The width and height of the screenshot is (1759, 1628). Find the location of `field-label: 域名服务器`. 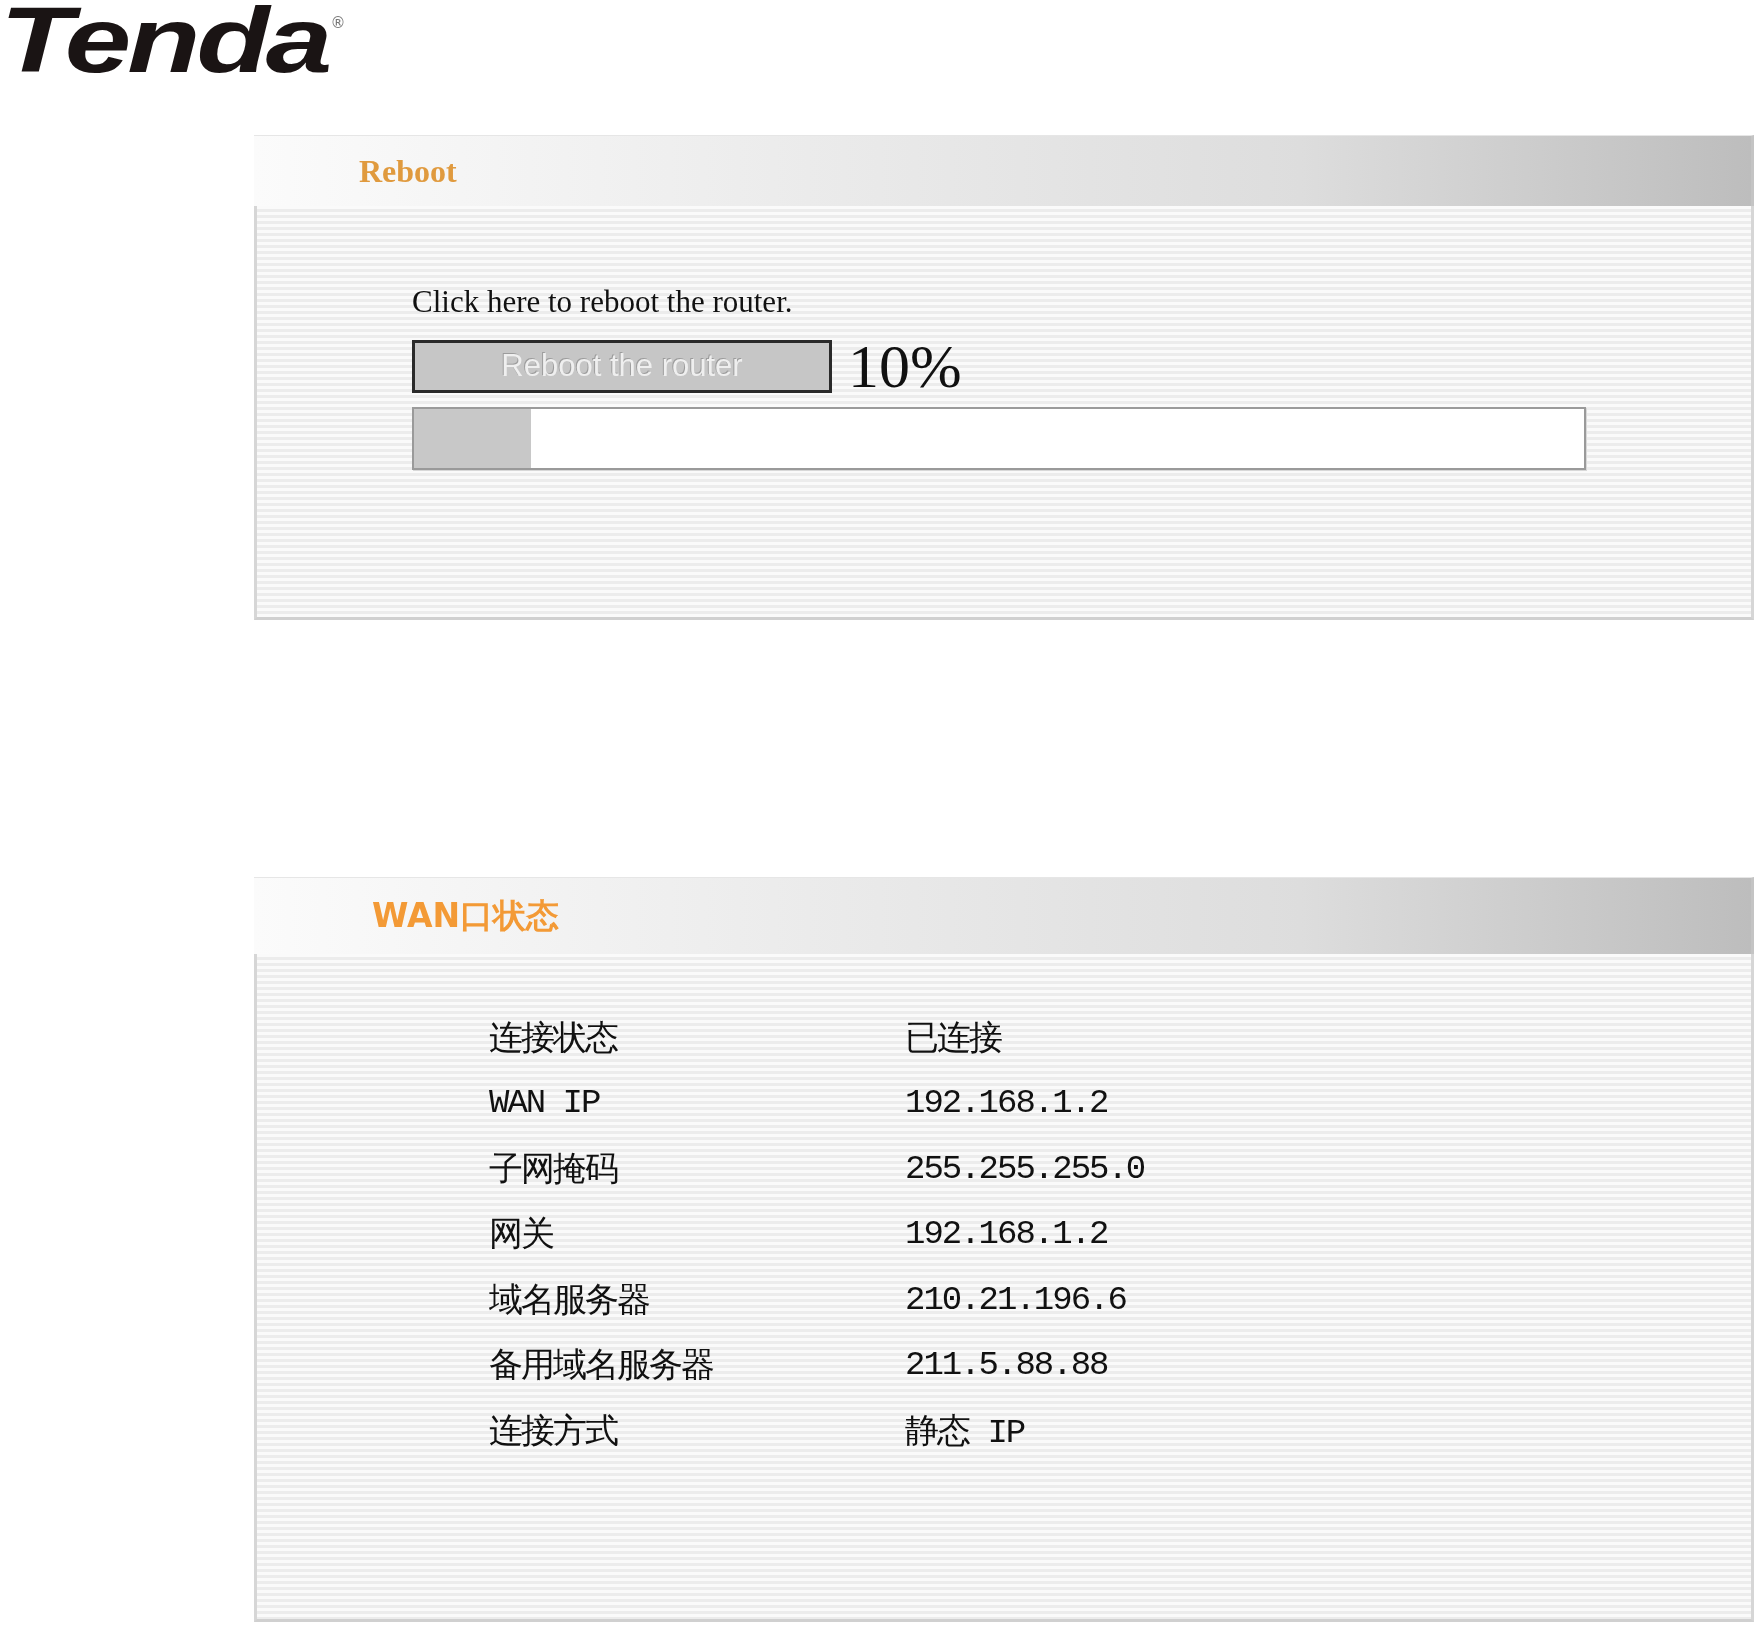

field-label: 域名服务器 is located at coordinates (569, 1302).